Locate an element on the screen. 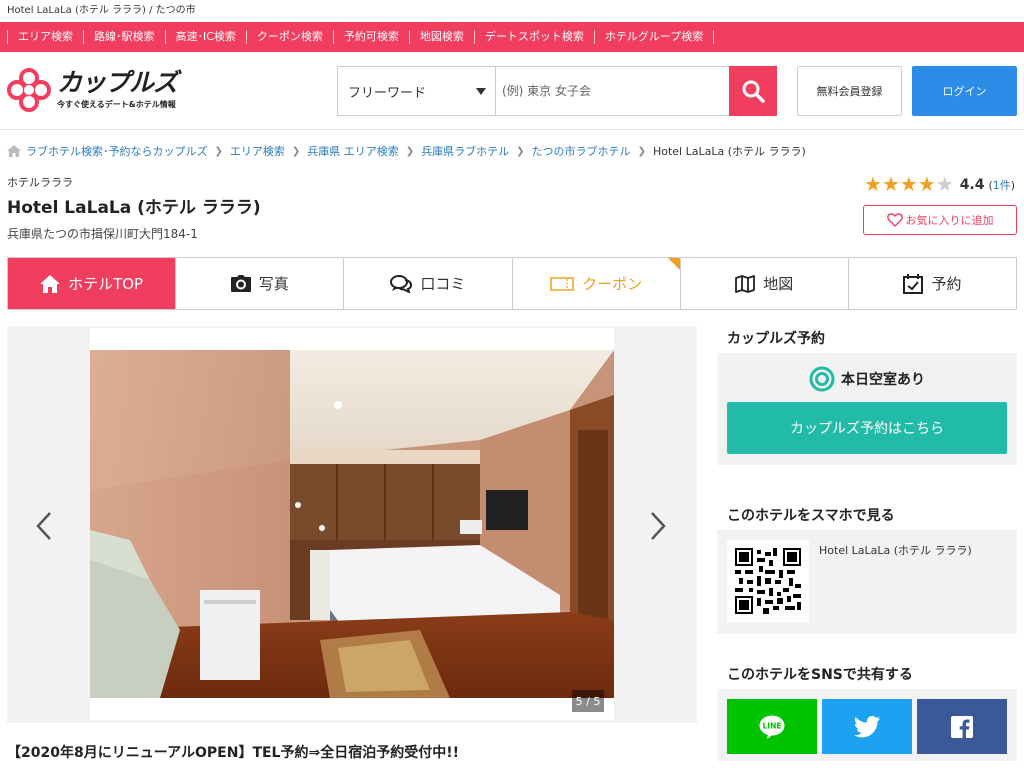  review-count: (1件) is located at coordinates (1002, 185).